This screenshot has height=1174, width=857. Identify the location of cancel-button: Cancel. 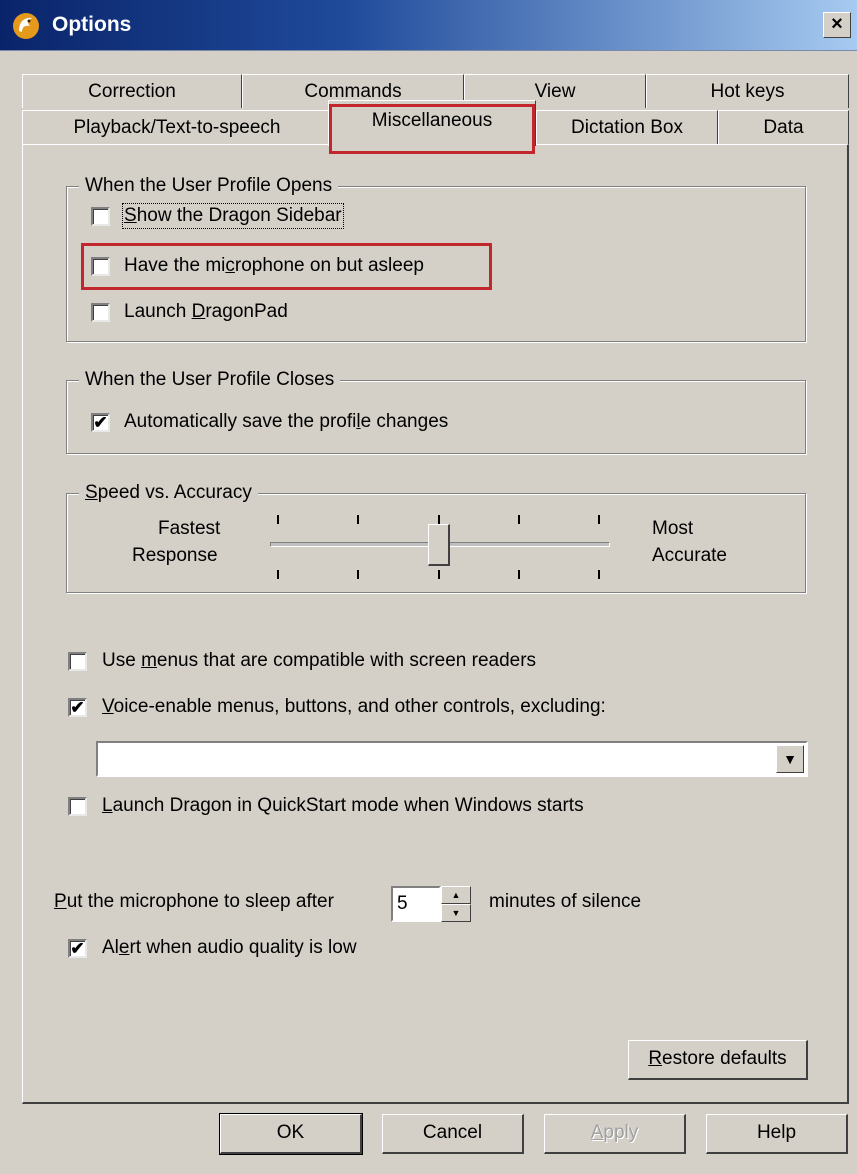
(453, 1134).